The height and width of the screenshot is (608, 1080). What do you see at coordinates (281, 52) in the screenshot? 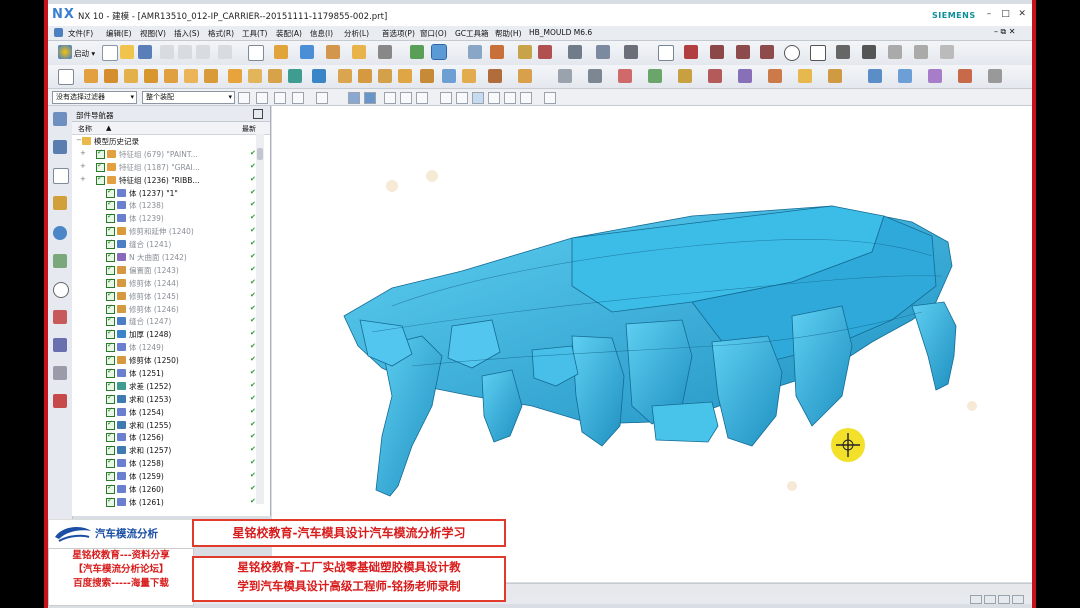
I see `render-icon` at bounding box center [281, 52].